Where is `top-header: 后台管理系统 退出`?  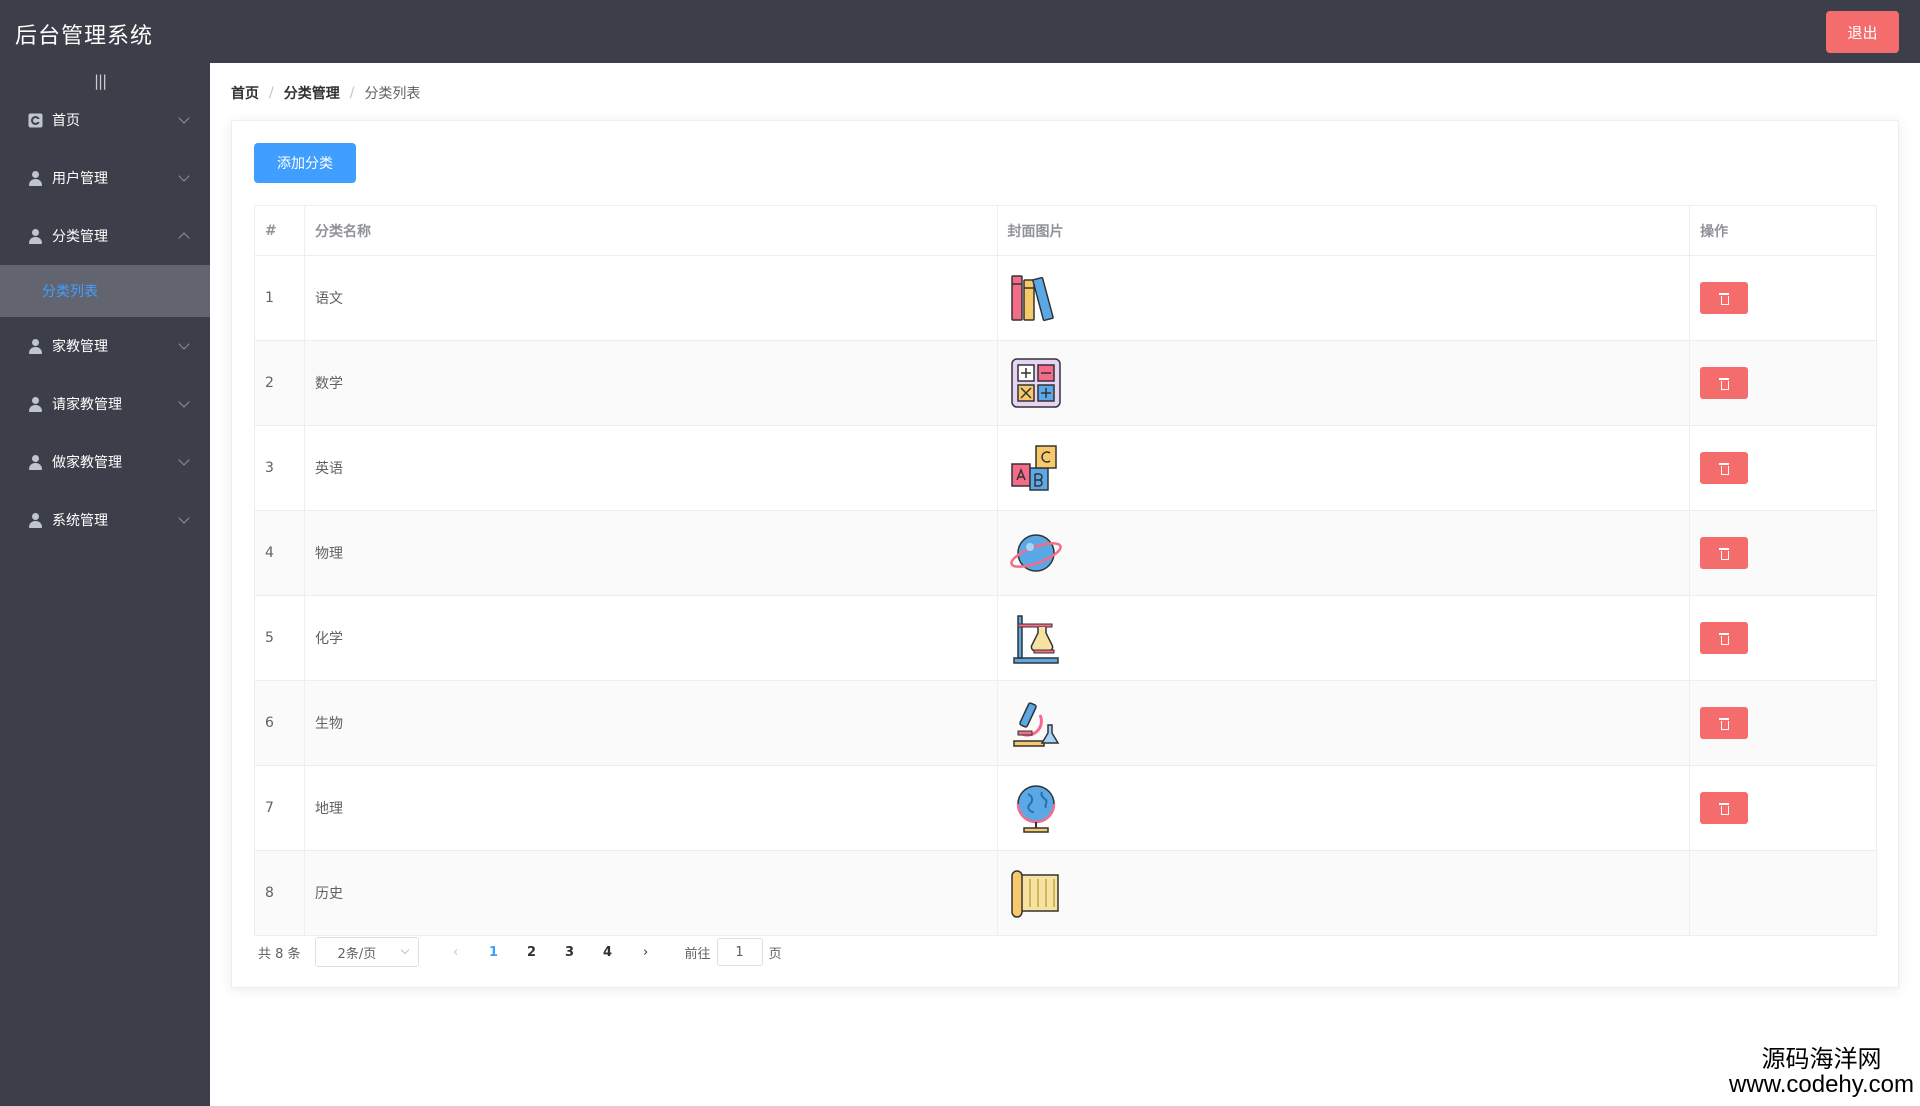 top-header: 后台管理系统 退出 is located at coordinates (960, 31).